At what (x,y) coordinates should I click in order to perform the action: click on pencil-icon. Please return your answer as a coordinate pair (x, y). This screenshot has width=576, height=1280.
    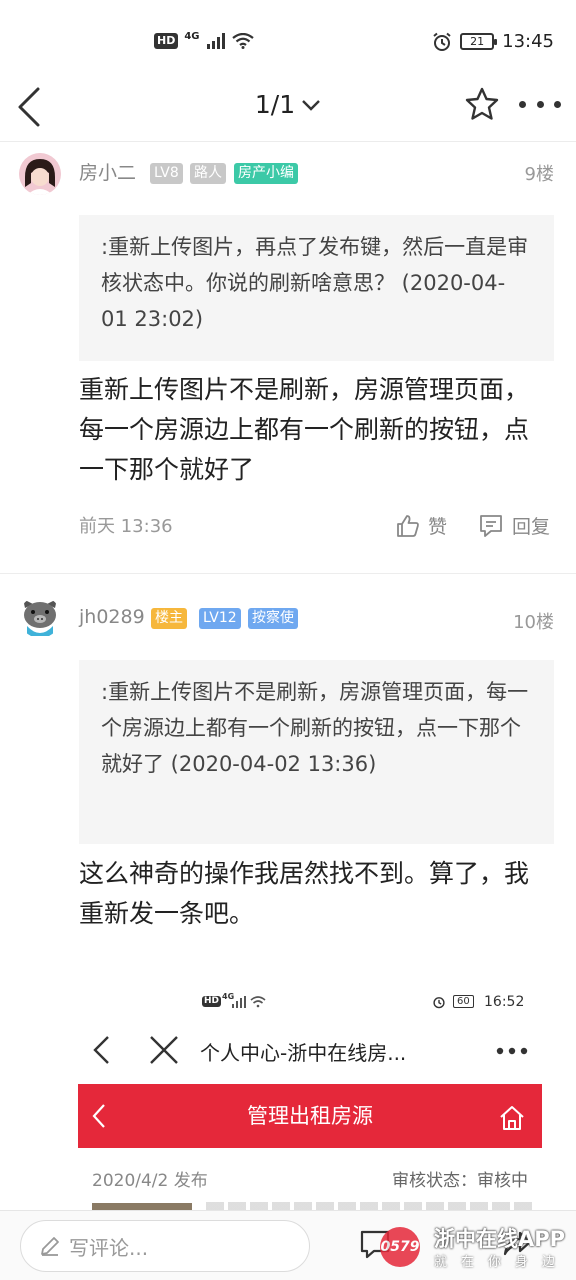
    Looking at the image, I should click on (50, 1246).